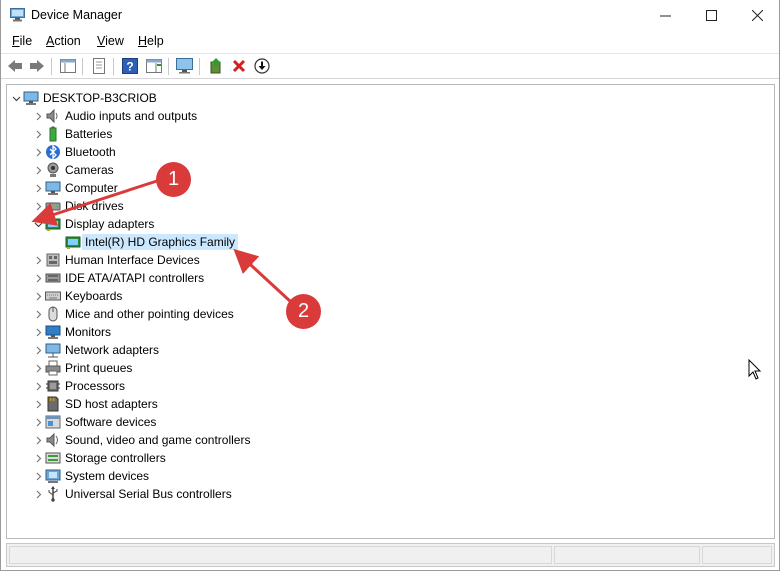 Image resolution: width=781 pixels, height=572 pixels. Describe the element at coordinates (114, 41) in the screenshot. I see `menu-view-rest: iew` at that location.